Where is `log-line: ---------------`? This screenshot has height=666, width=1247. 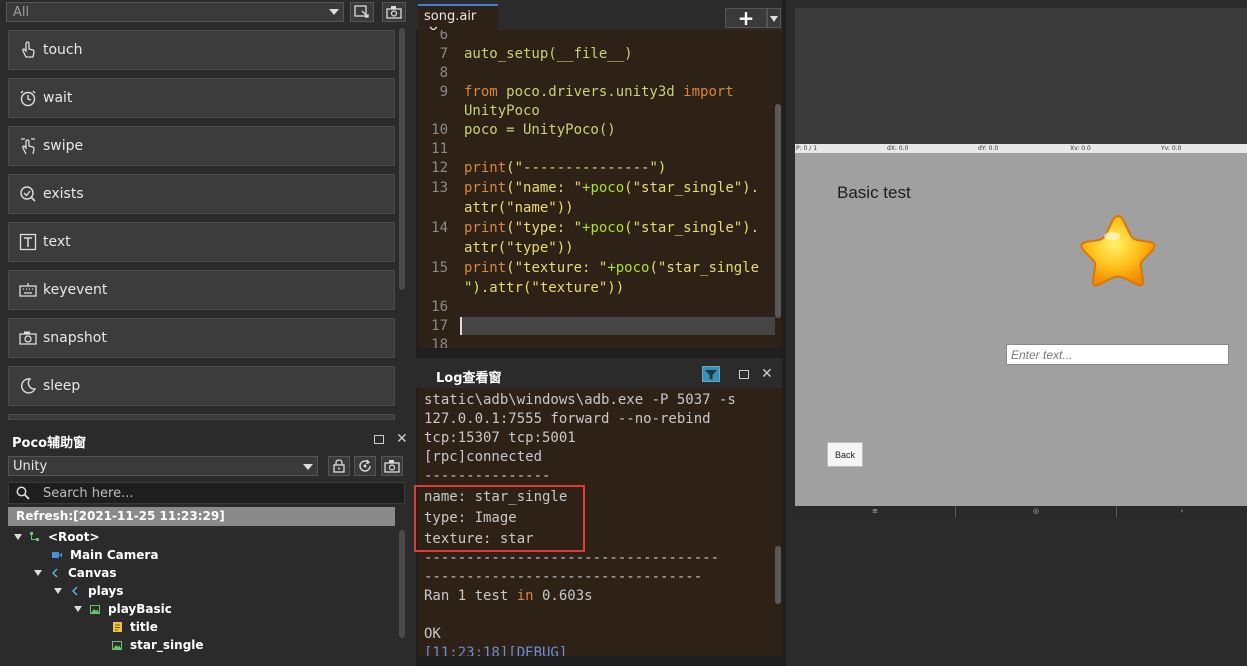
log-line: --------------- is located at coordinates (487, 476).